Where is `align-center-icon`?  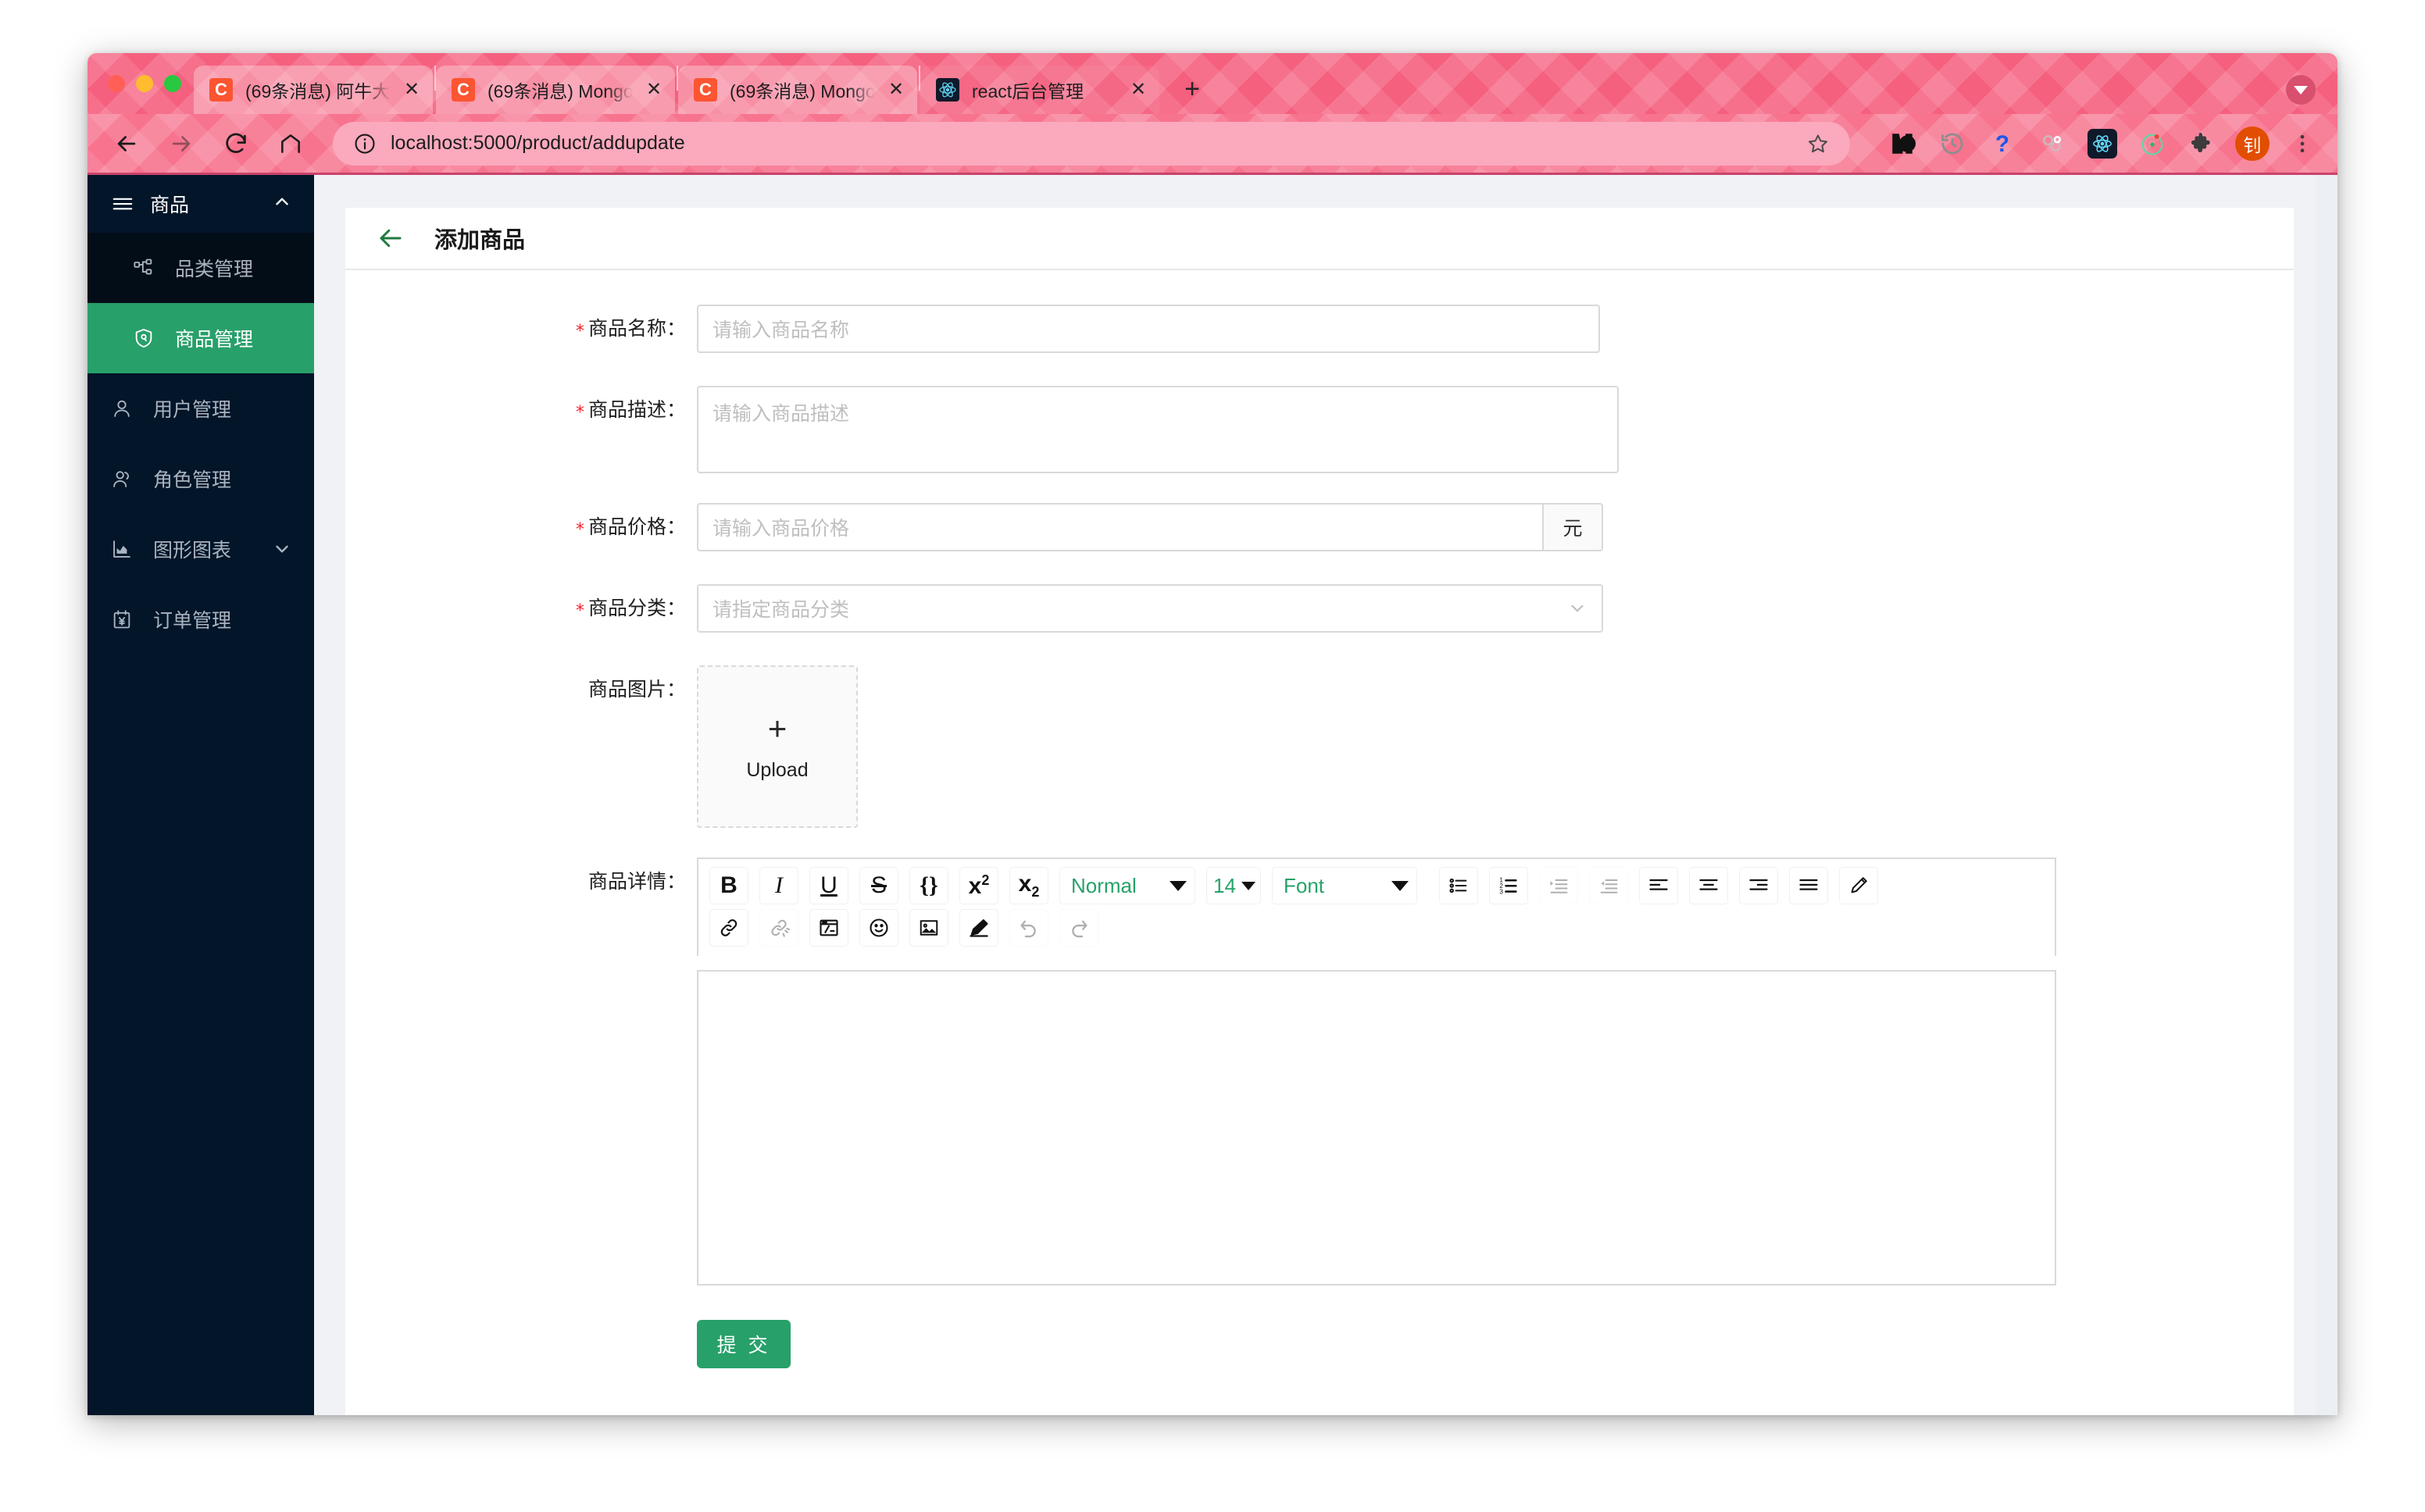 align-center-icon is located at coordinates (1708, 885).